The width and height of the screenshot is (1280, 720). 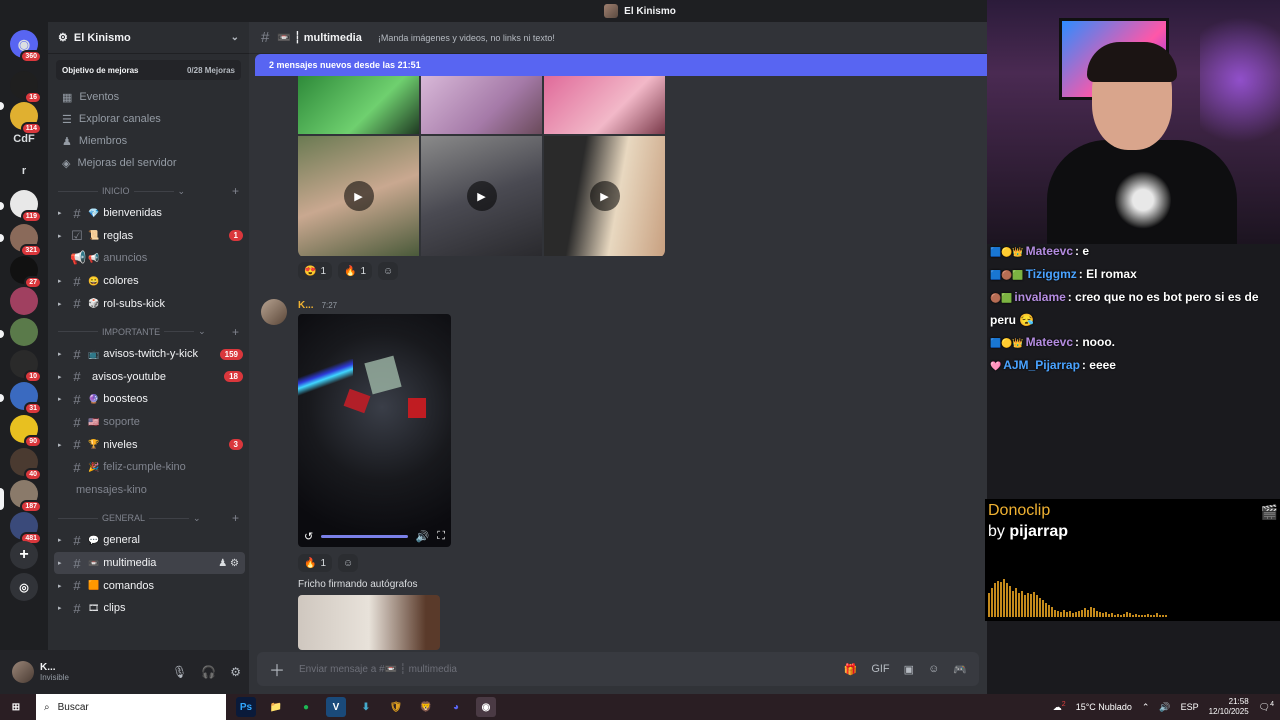 What do you see at coordinates (336, 707) in the screenshot?
I see `vegas-icon: V` at bounding box center [336, 707].